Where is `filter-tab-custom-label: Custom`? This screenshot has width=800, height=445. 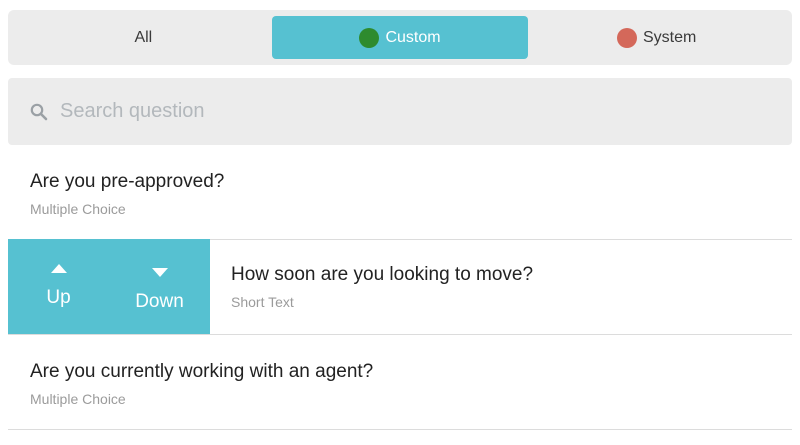 filter-tab-custom-label: Custom is located at coordinates (413, 37).